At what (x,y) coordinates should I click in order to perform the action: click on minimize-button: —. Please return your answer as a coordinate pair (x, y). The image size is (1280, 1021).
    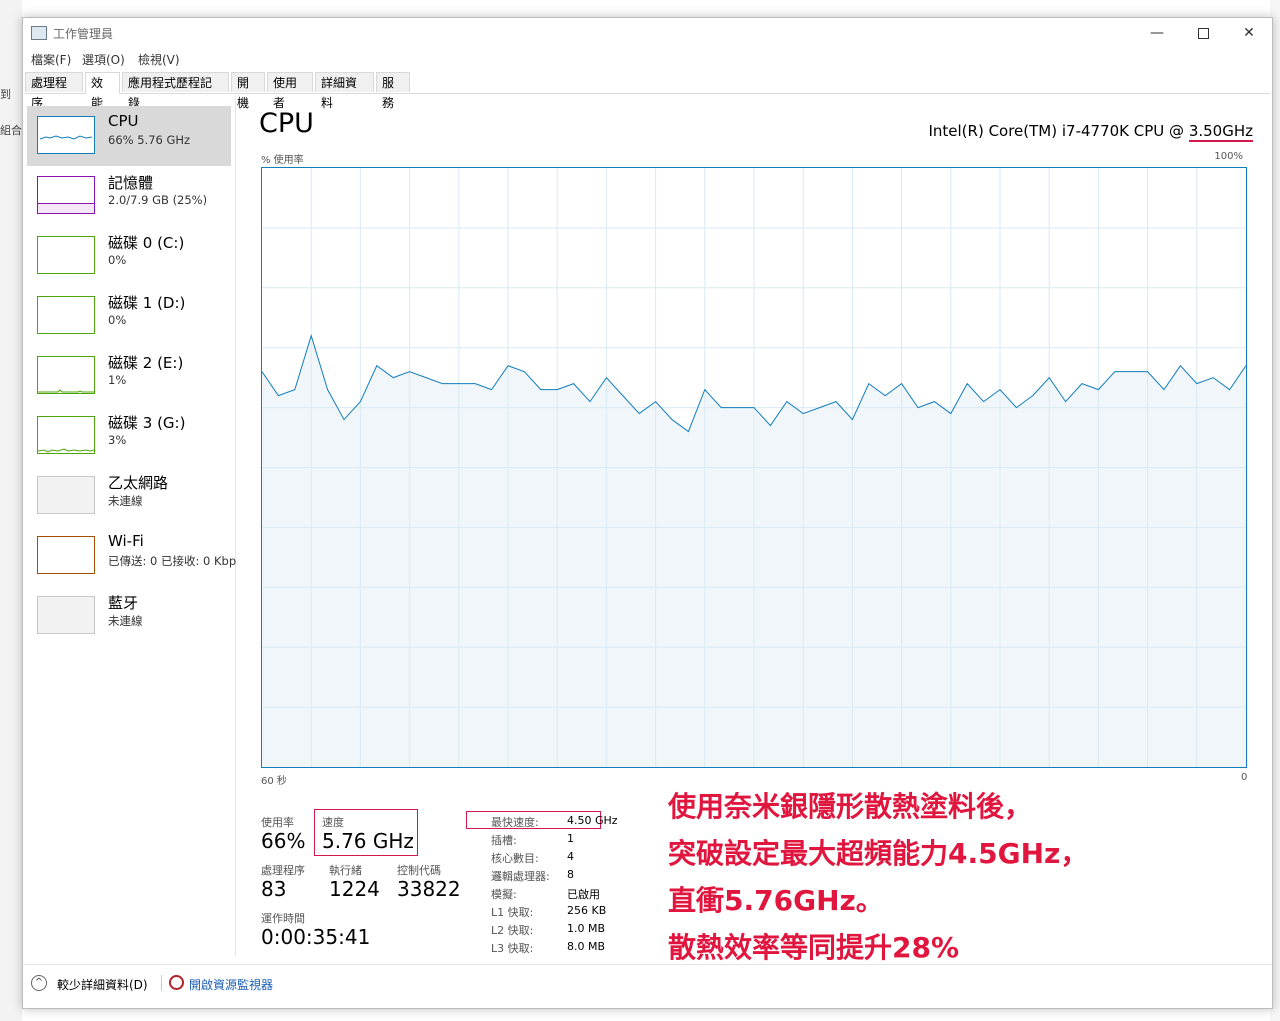
    Looking at the image, I should click on (1157, 33).